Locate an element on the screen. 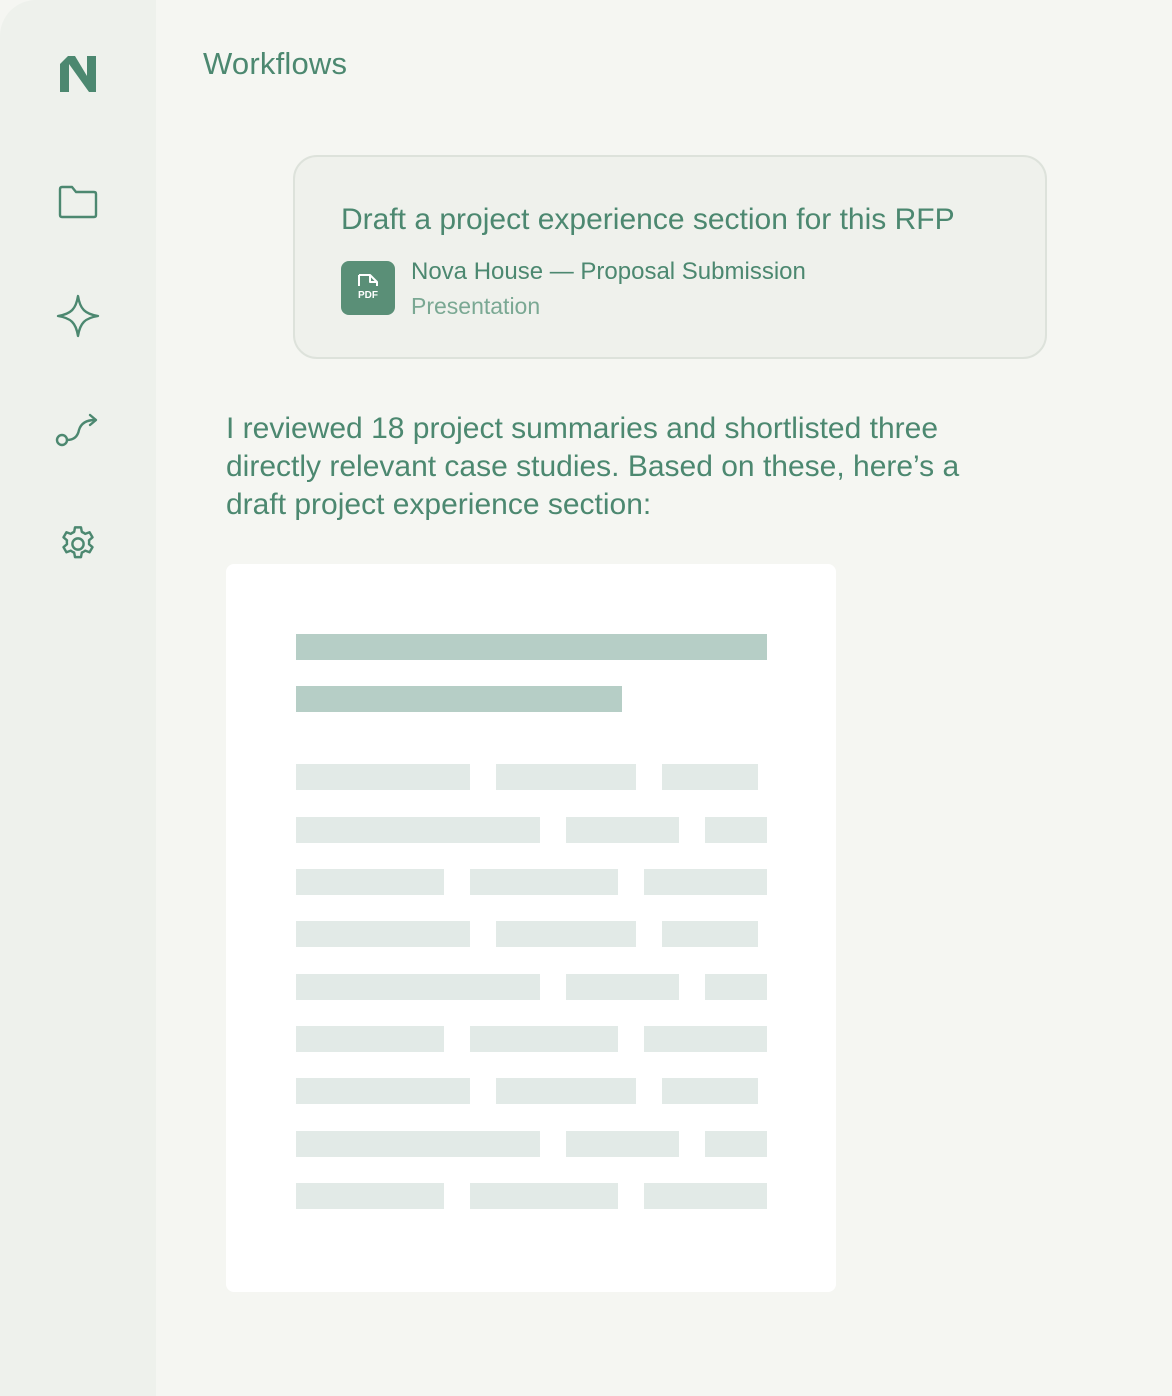 The image size is (1172, 1396). workflow-icon is located at coordinates (78, 430).